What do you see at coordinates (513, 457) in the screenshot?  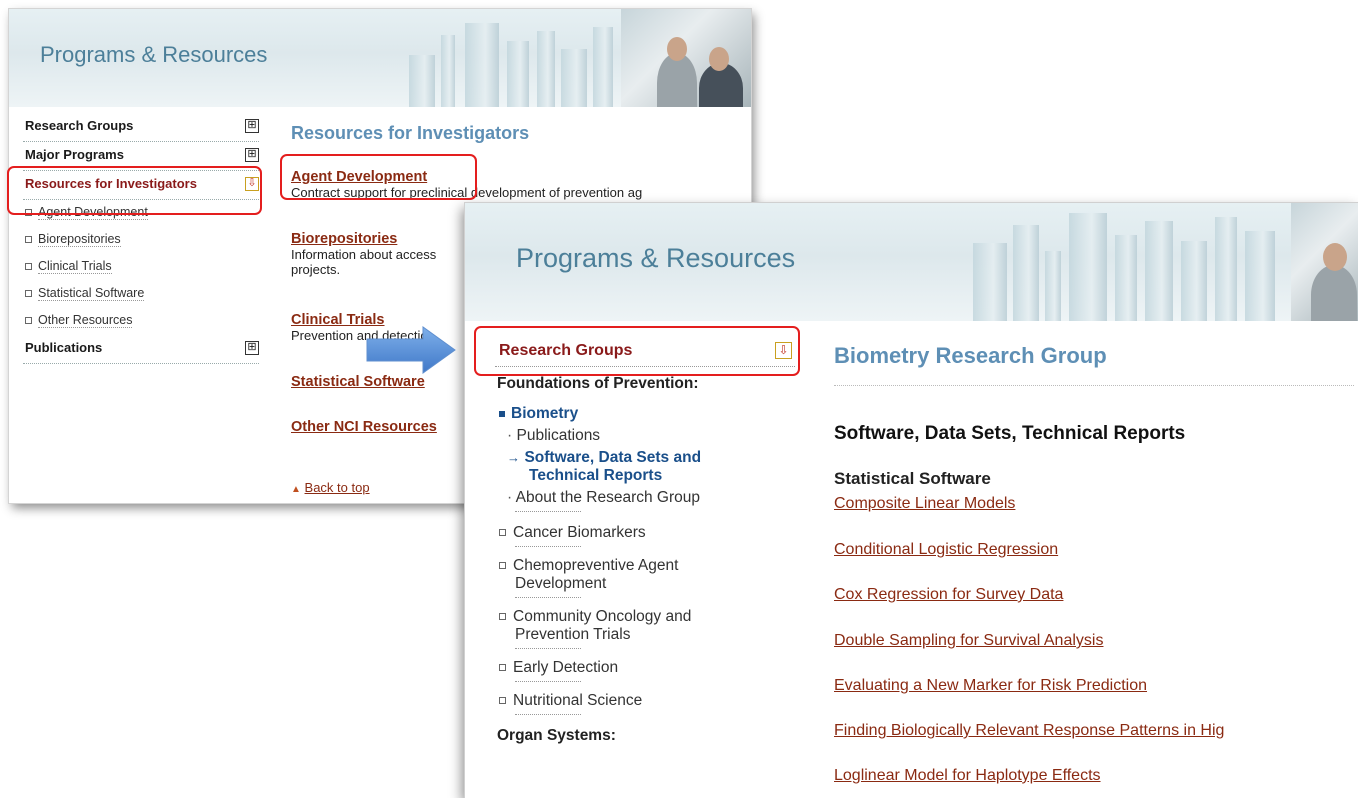 I see `arrow-right-icon: →` at bounding box center [513, 457].